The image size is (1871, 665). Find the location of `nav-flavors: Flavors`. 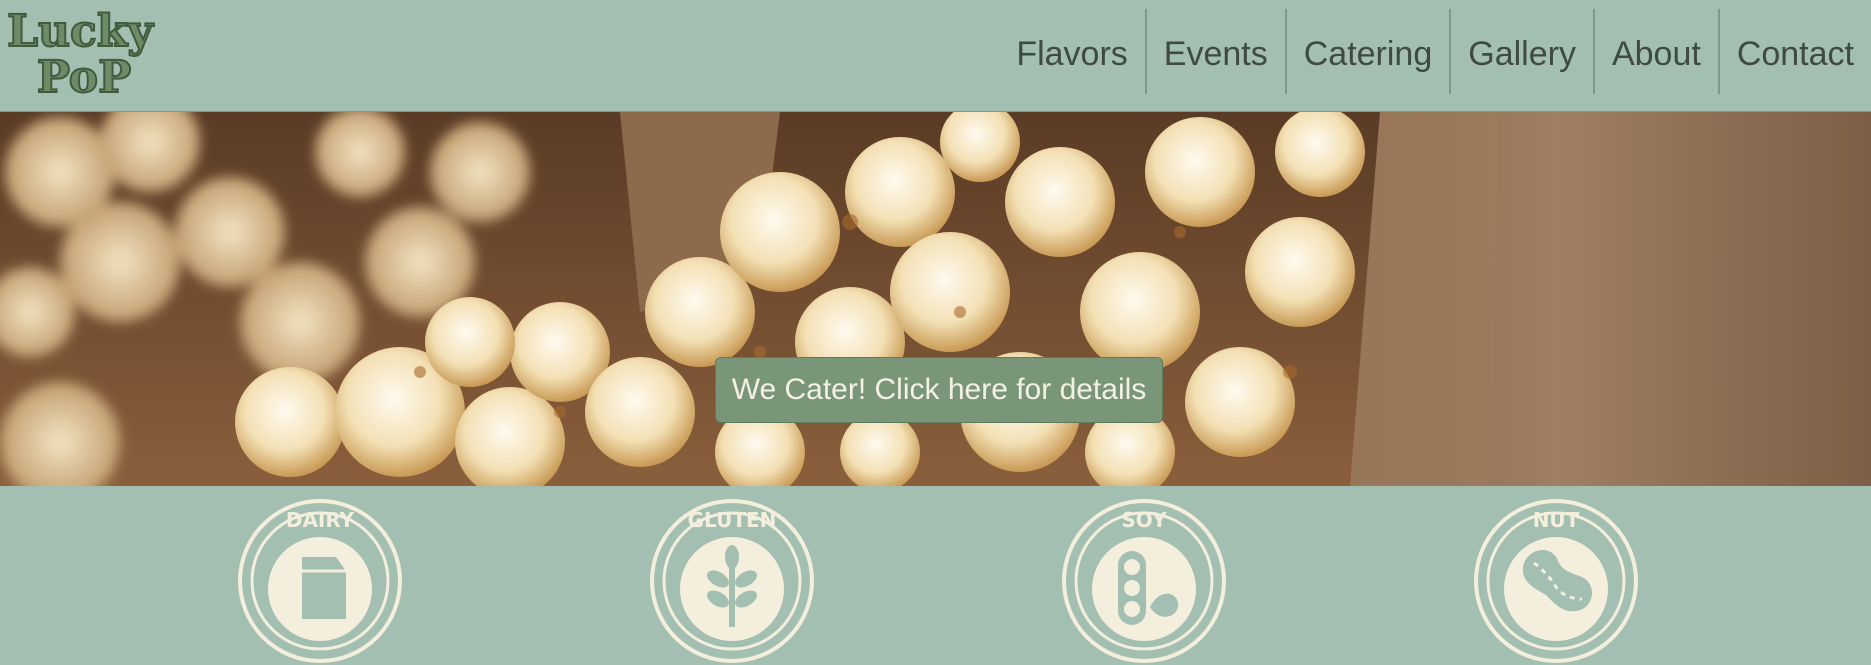

nav-flavors: Flavors is located at coordinates (1071, 51).